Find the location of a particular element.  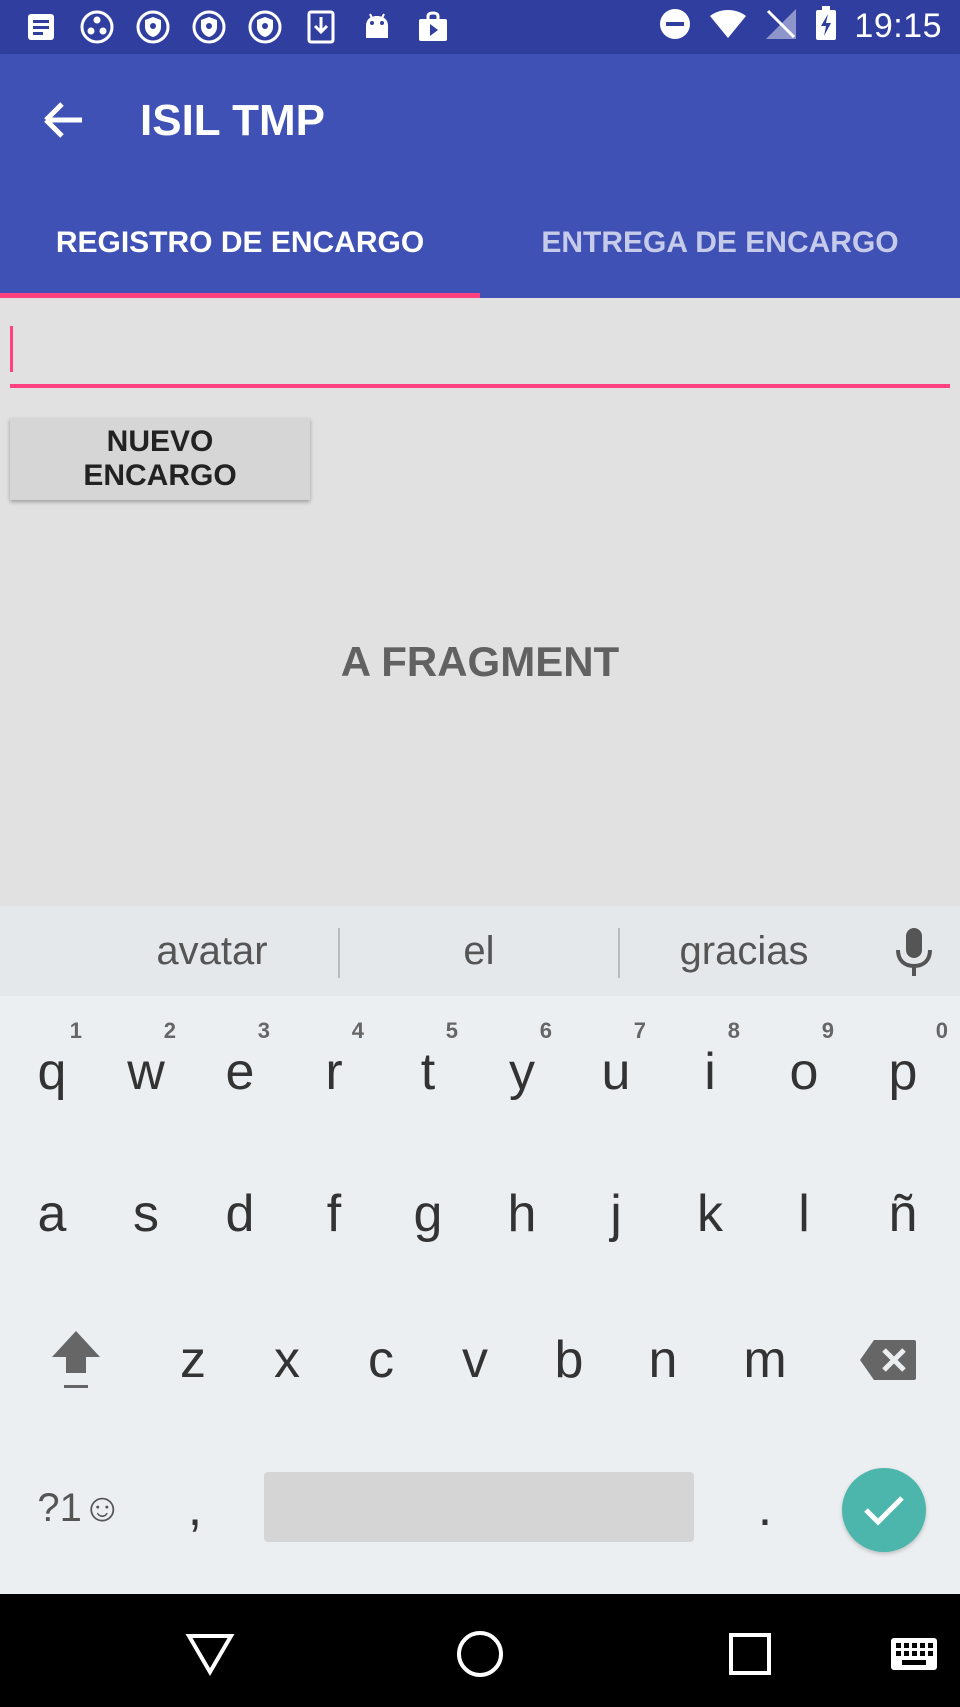

key-hint: 5 is located at coordinates (451, 1030).